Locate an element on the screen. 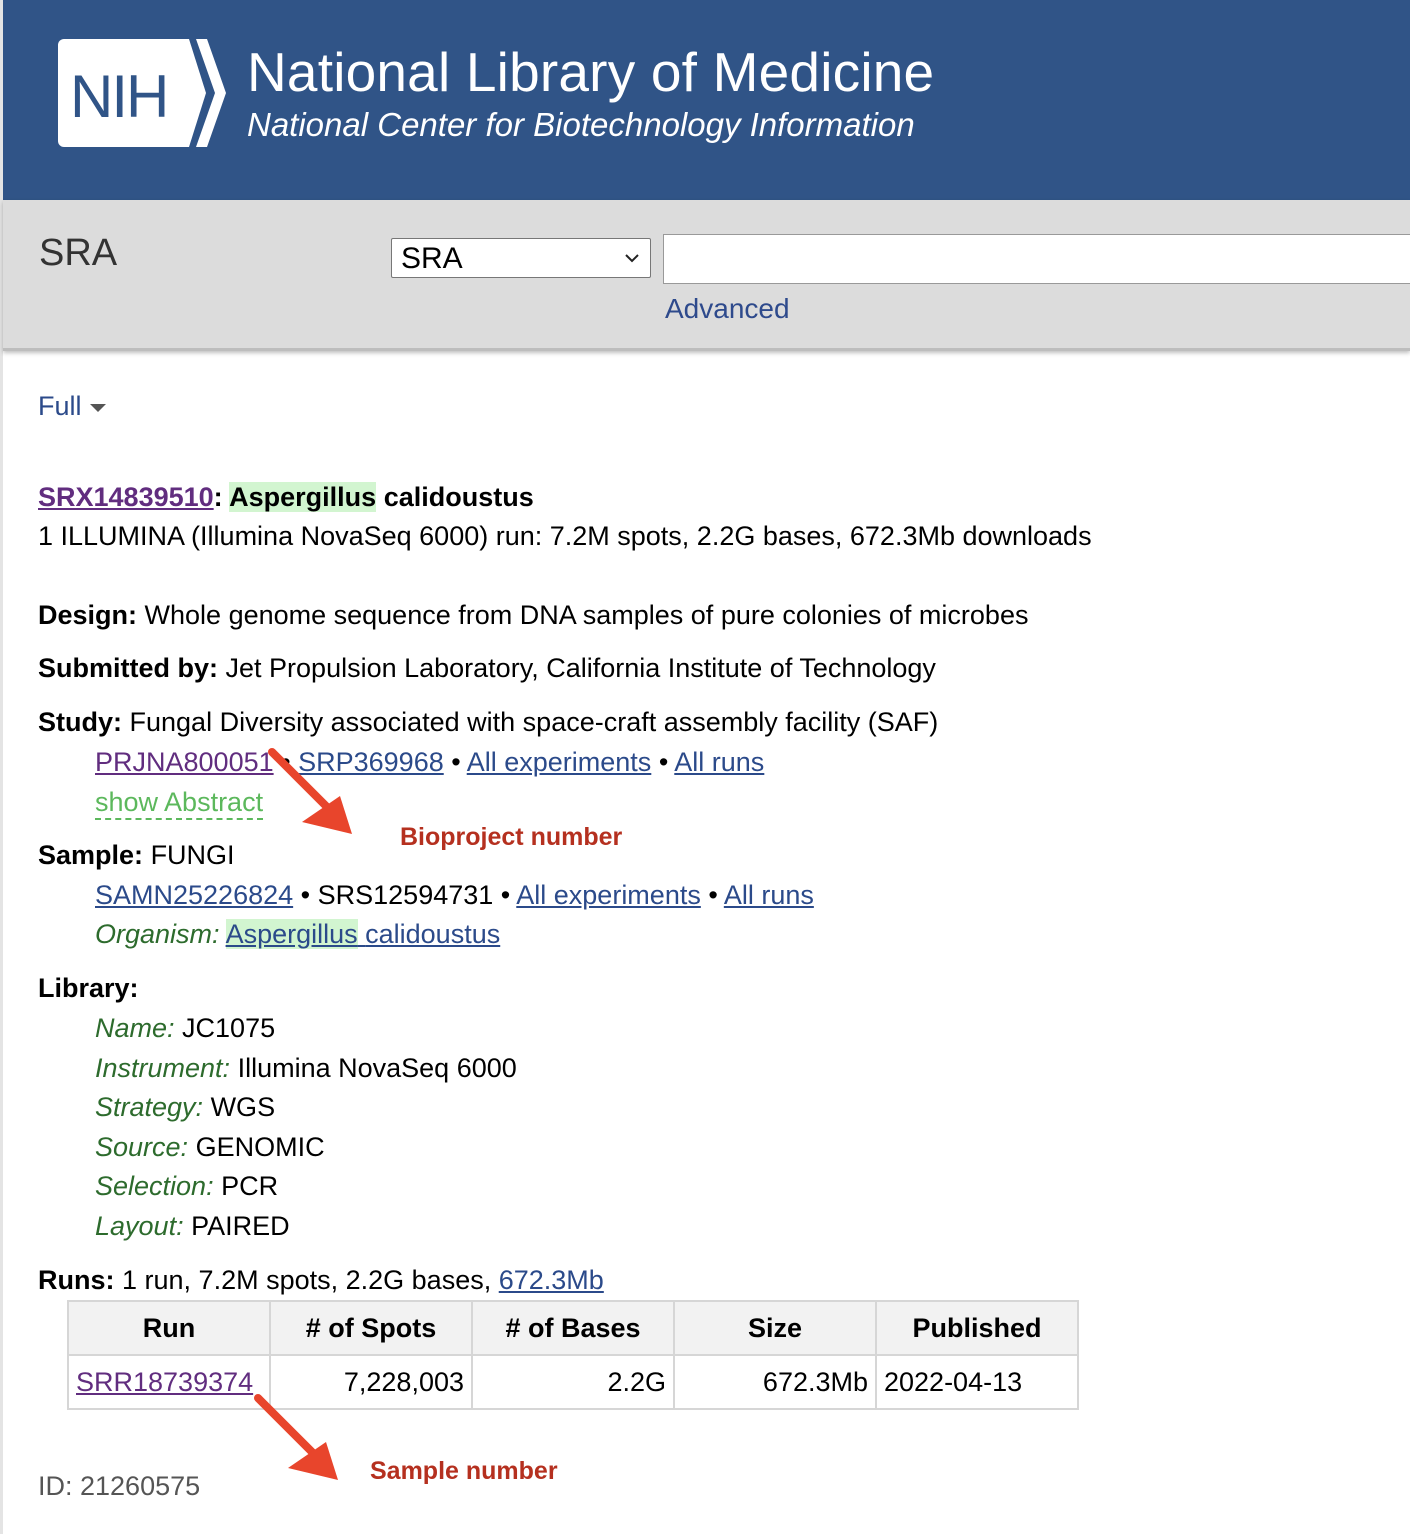 This screenshot has width=1410, height=1534. bioproject-arrow is located at coordinates (310, 791).